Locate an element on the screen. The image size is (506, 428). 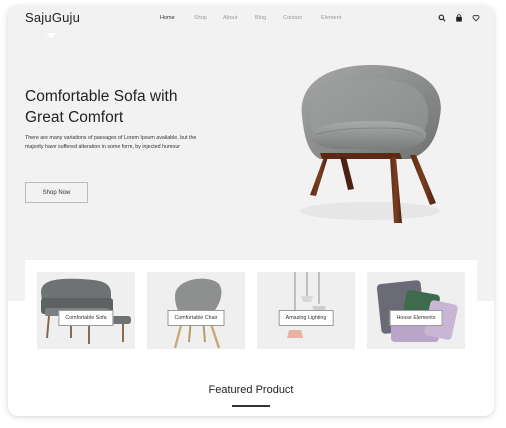
category-card-house-elements: House Elements is located at coordinates (416, 310).